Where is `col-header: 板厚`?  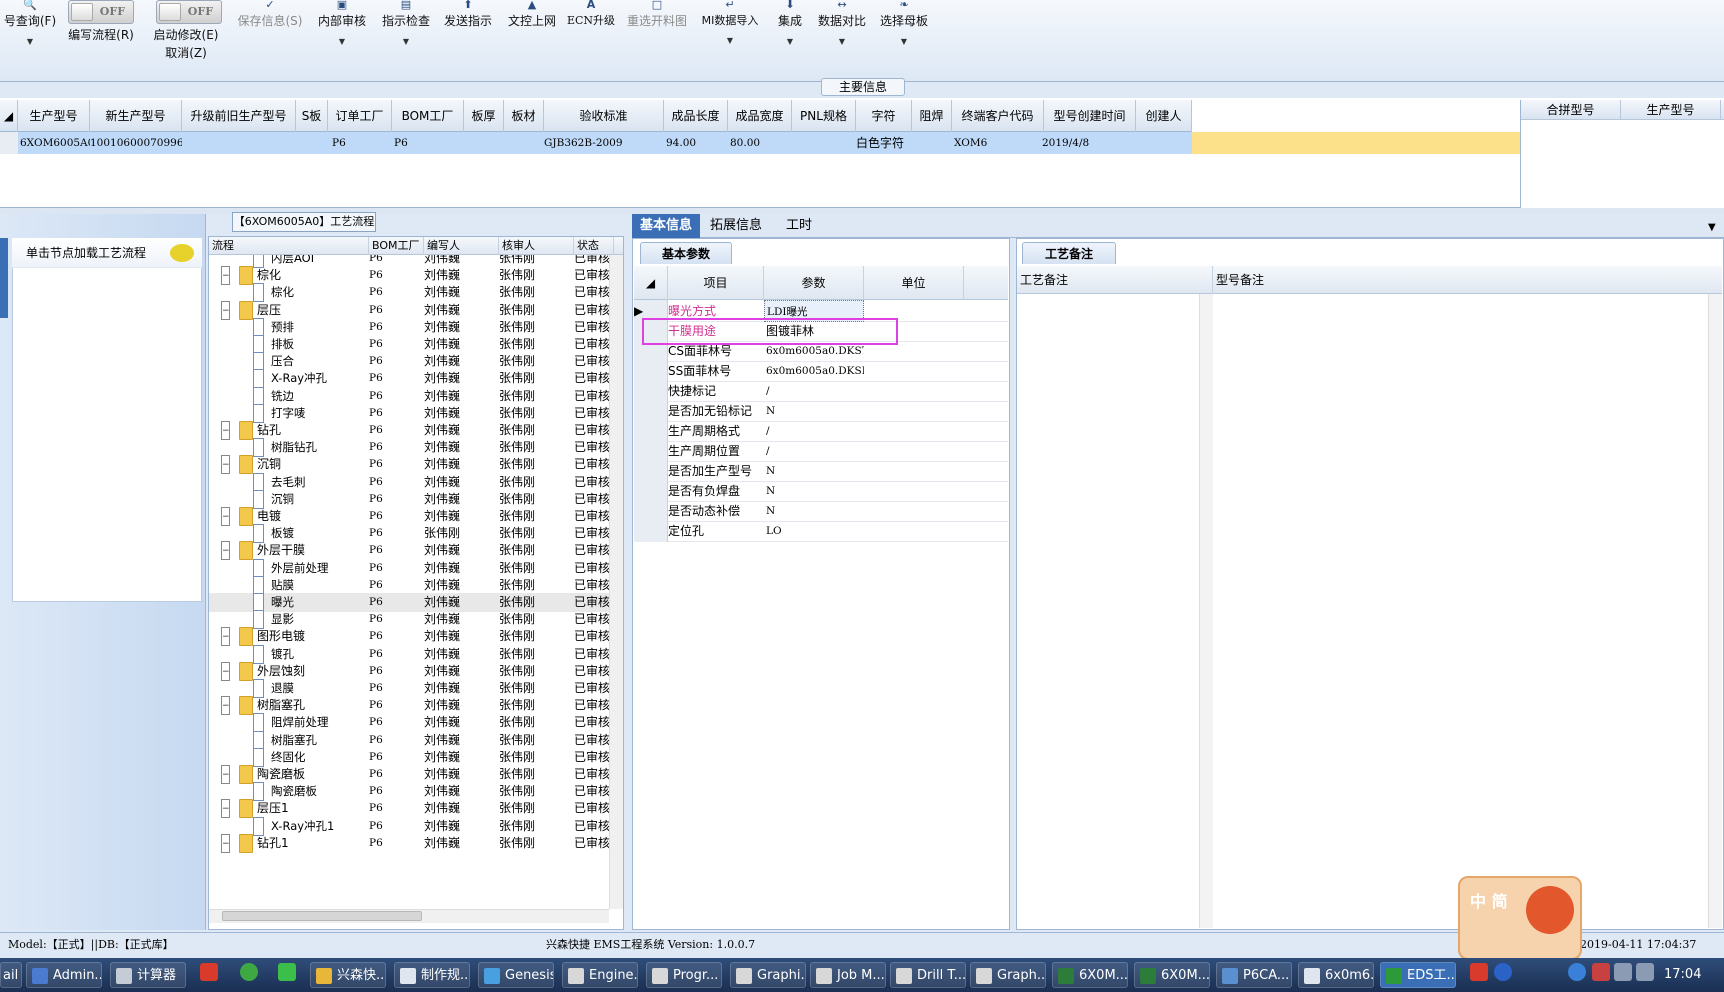
col-header: 板厚 is located at coordinates (484, 116).